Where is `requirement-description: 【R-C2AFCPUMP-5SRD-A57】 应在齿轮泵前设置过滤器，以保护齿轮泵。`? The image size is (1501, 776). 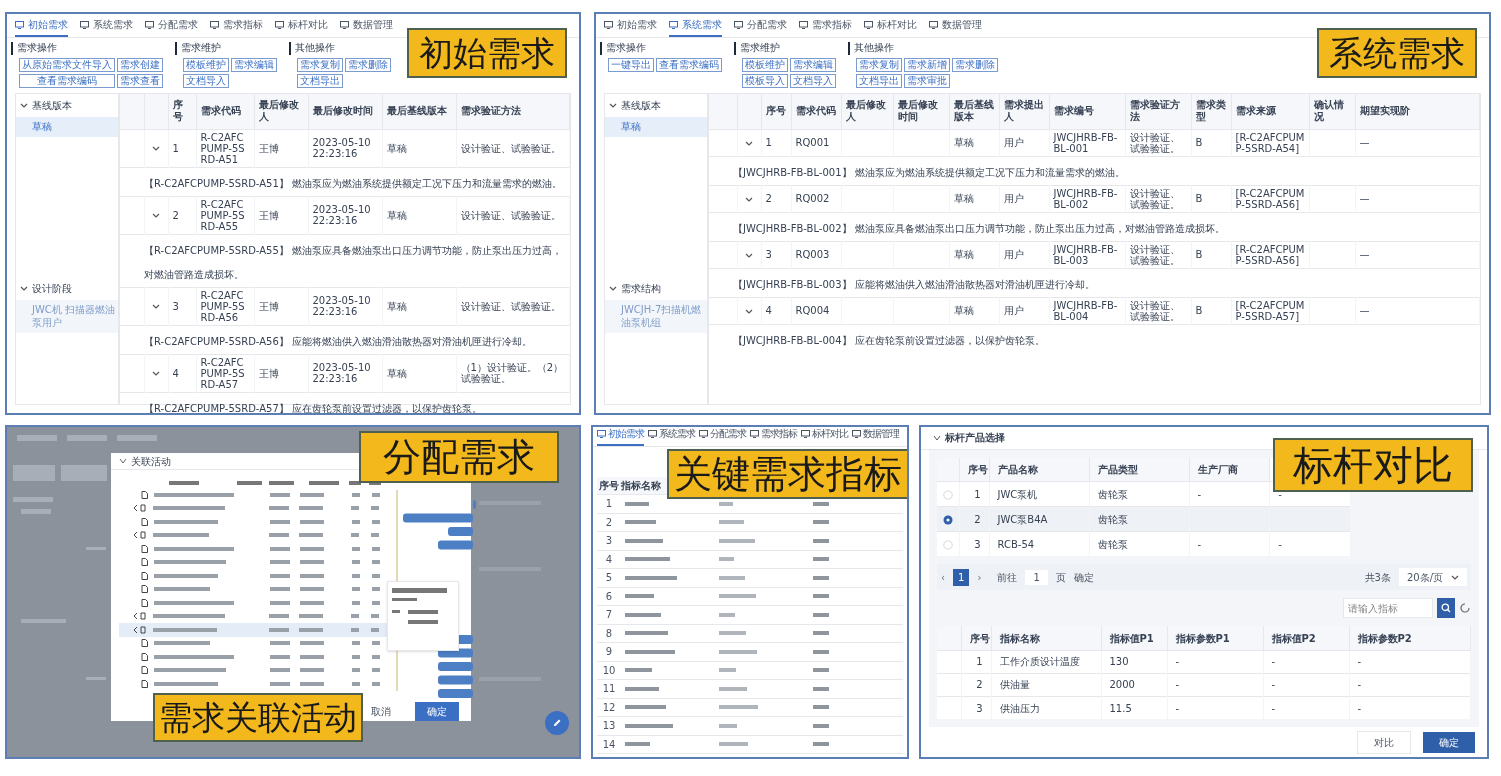 requirement-description: 【R-C2AFCPUMP-5SRD-A57】 应在齿轮泵前设置过滤器，以保护齿轮泵。 is located at coordinates (313, 407).